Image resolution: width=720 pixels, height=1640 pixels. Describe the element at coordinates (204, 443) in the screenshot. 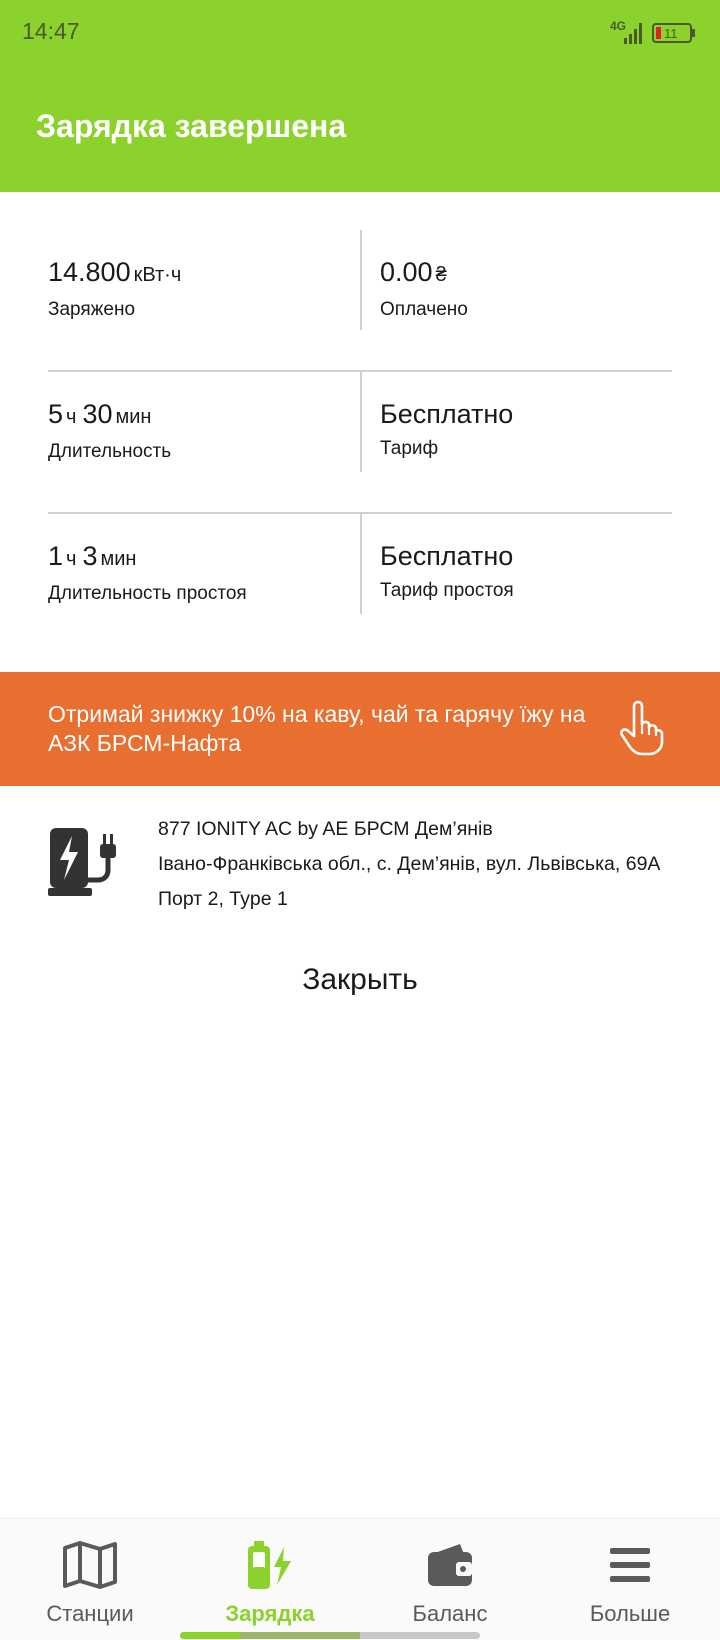

I see `stat-duration: 5 ч 30 мин Длительность` at that location.